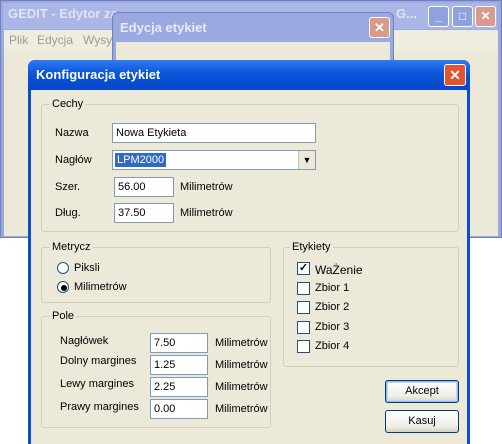 Image resolution: width=502 pixels, height=444 pixels. I want to click on minimize-button: _, so click(438, 16).